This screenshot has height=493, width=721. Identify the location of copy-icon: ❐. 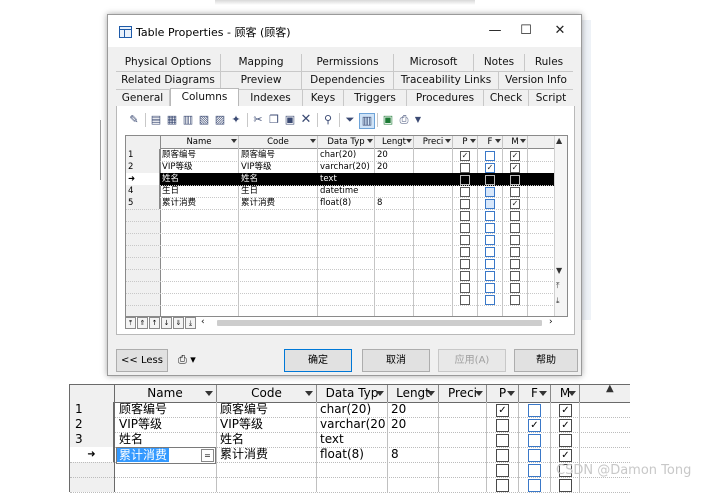
(274, 120).